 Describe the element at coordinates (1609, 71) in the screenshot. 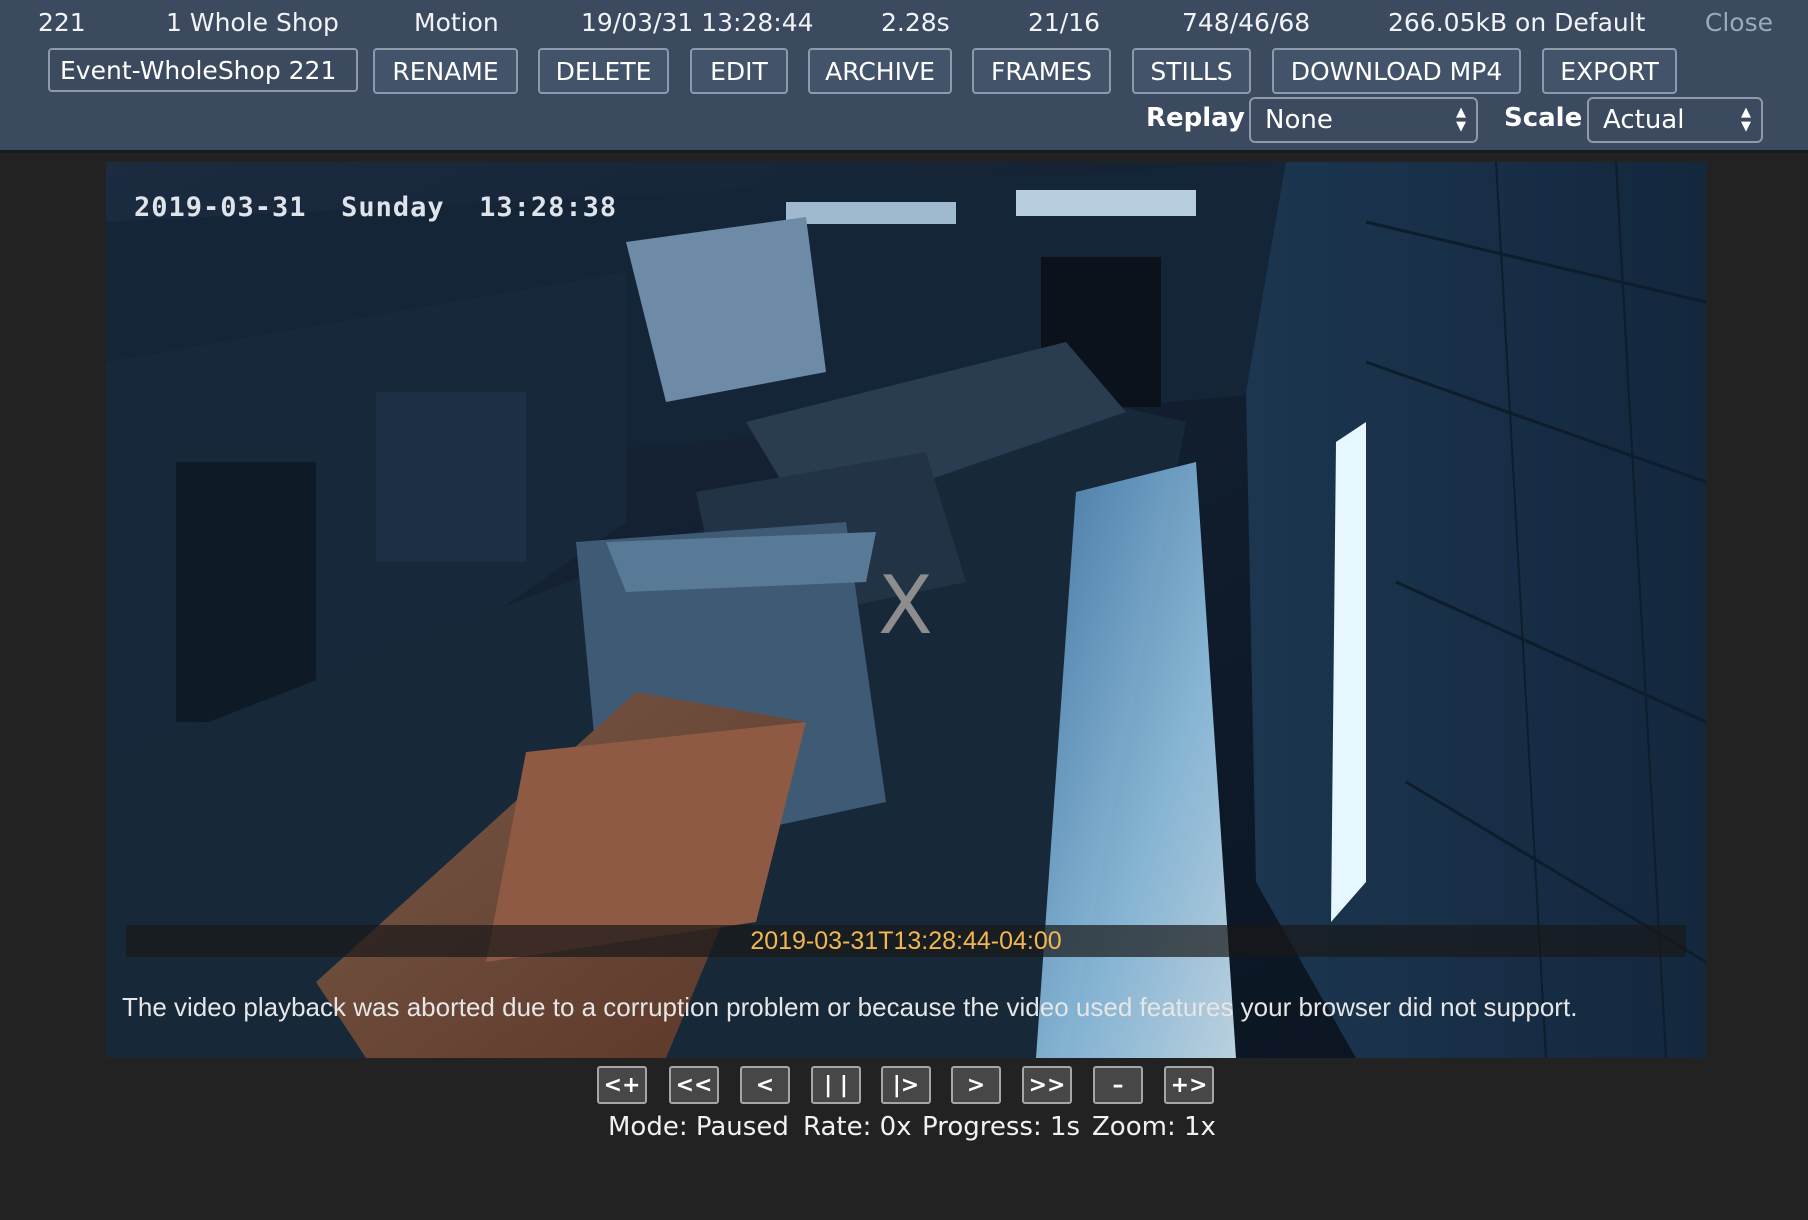

I see `export-button: EXPORT` at that location.